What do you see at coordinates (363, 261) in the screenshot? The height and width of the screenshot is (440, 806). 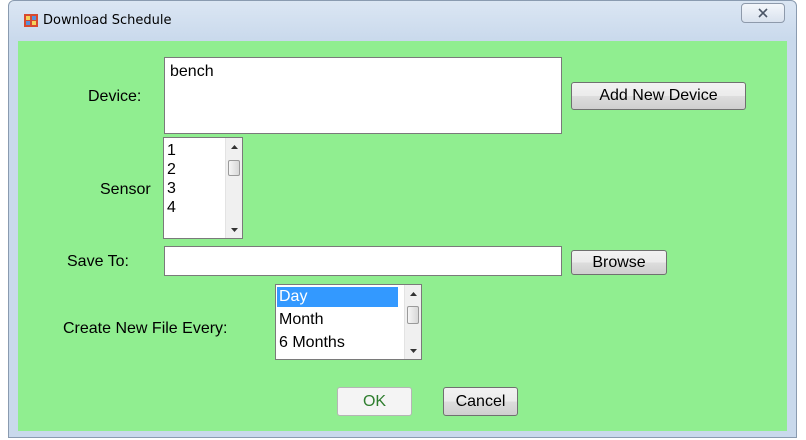 I see `save-to-textbox` at bounding box center [363, 261].